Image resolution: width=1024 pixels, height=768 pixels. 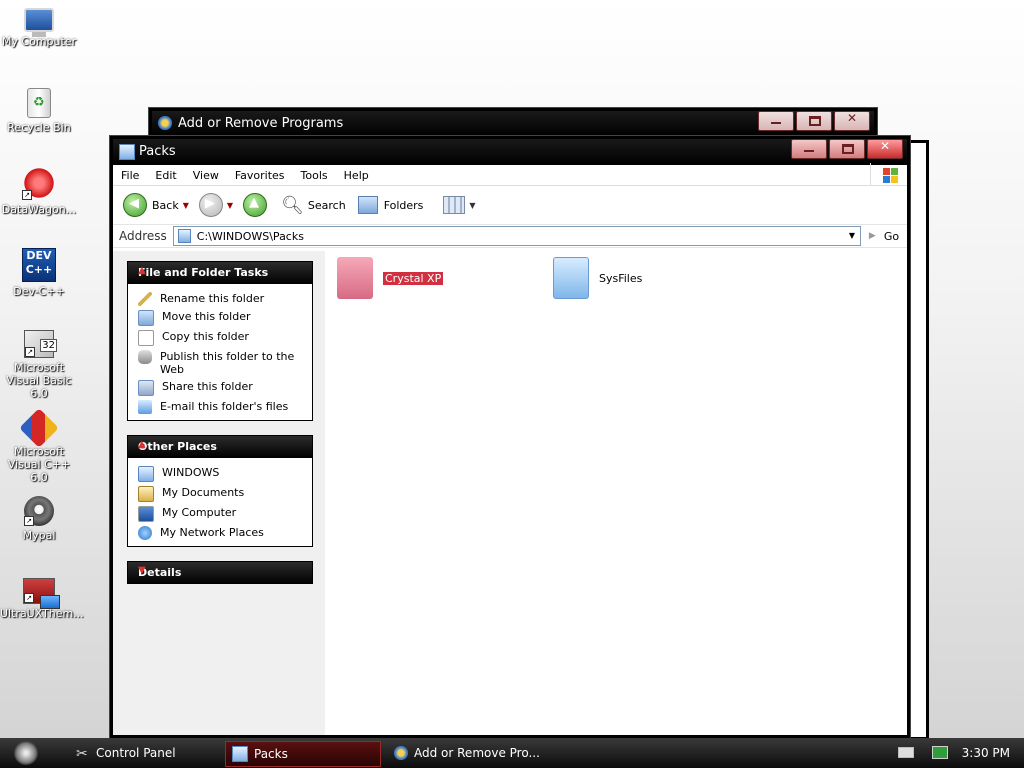 I want to click on go-button: ▶ Go, so click(x=884, y=236).